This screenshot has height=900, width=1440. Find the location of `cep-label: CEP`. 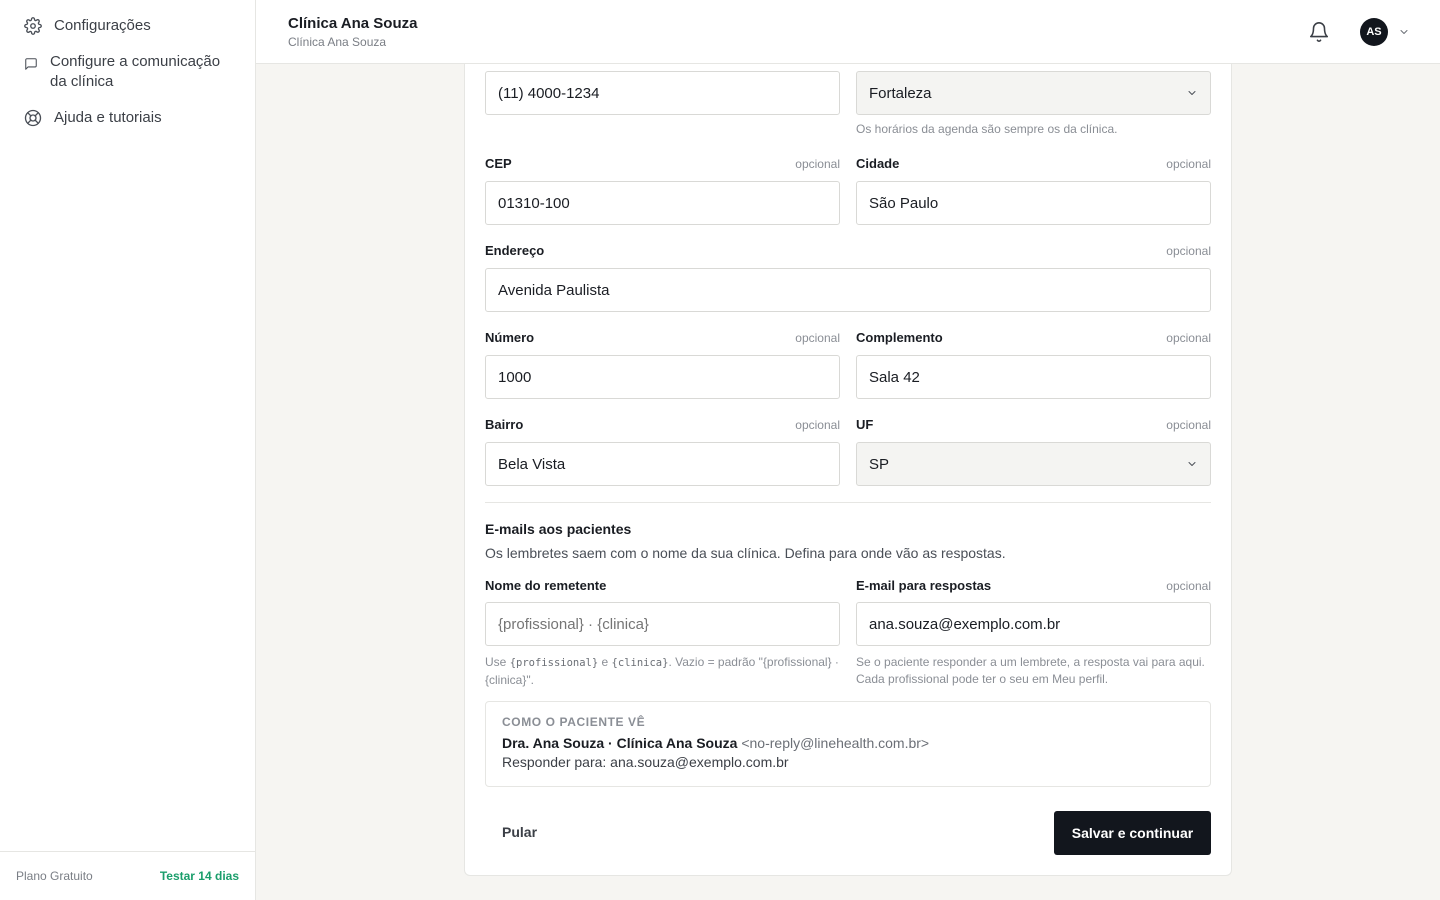

cep-label: CEP is located at coordinates (498, 163).